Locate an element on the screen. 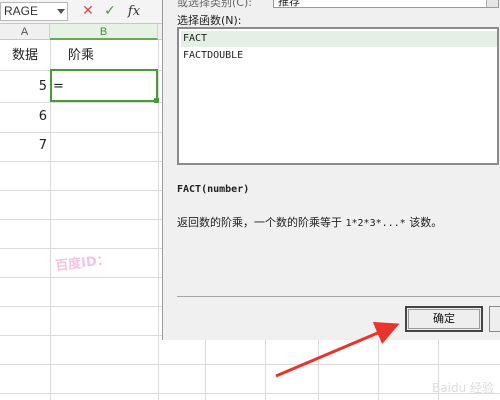  site-watermark: Baidu 经验 is located at coordinates (463, 388).